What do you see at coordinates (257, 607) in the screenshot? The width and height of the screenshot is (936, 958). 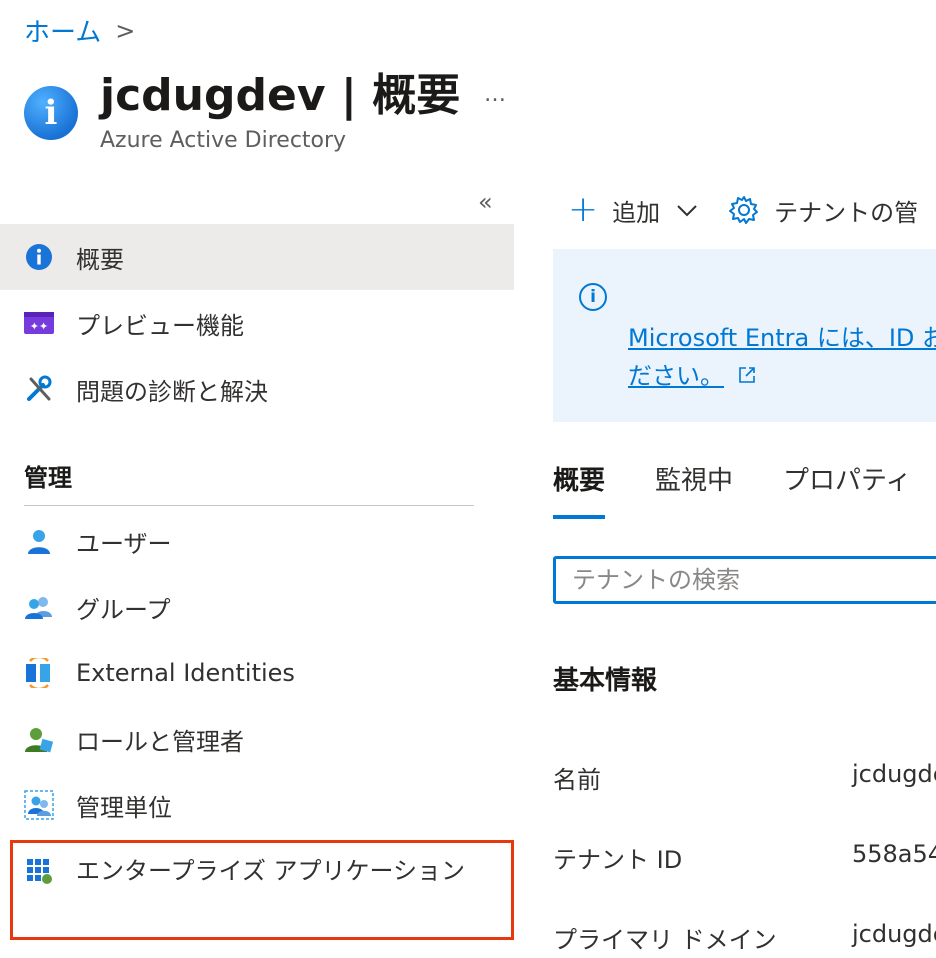 I see `sidebar-item-groups: グループ` at bounding box center [257, 607].